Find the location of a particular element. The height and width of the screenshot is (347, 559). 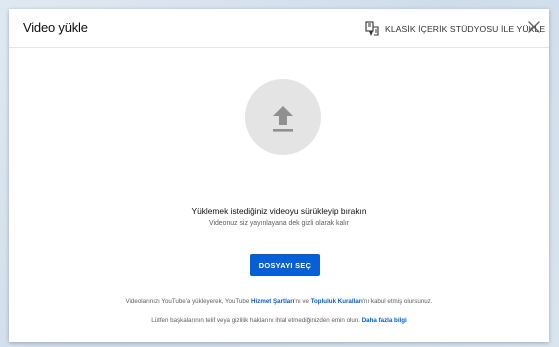

close-icon is located at coordinates (534, 27).